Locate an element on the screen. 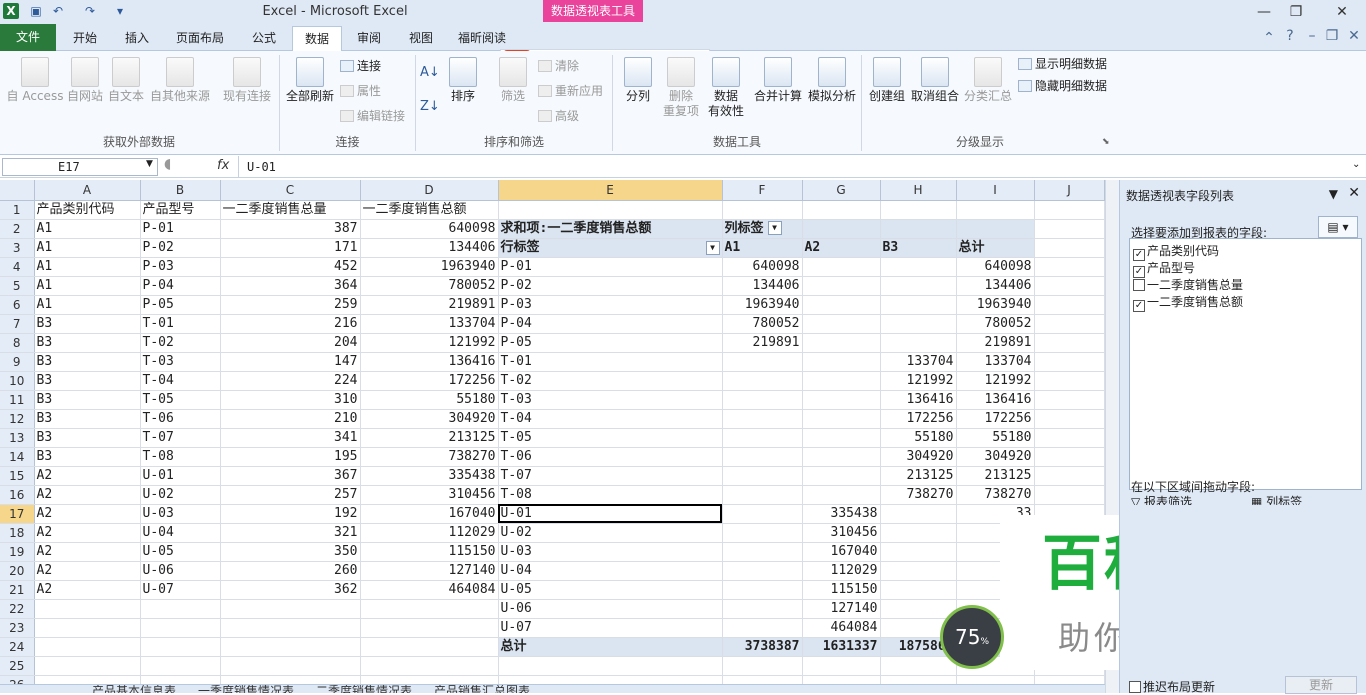 This screenshot has height=695, width=1366. speed-dial-widget: 75% is located at coordinates (972, 637).